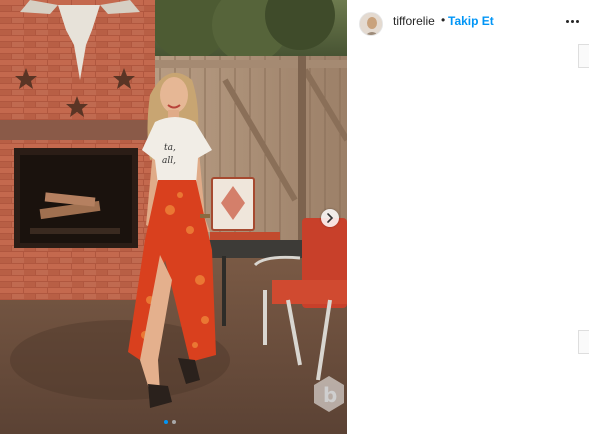 The image size is (589, 434). I want to click on svg-text: ta,, so click(170, 148).